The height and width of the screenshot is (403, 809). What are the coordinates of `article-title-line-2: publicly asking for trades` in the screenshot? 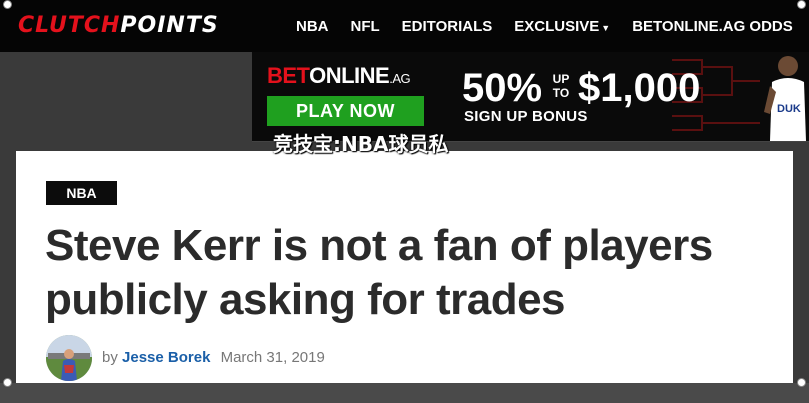 It's located at (305, 299).